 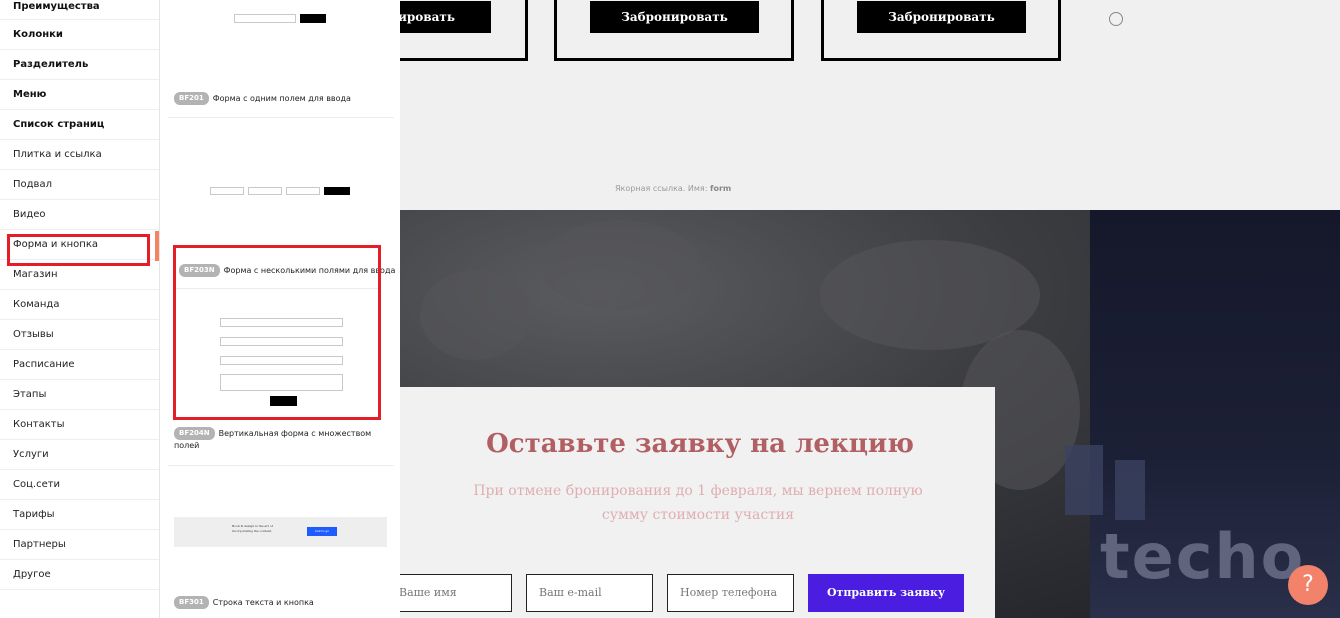 What do you see at coordinates (277, 332) in the screenshot?
I see `annotation-highlight-block` at bounding box center [277, 332].